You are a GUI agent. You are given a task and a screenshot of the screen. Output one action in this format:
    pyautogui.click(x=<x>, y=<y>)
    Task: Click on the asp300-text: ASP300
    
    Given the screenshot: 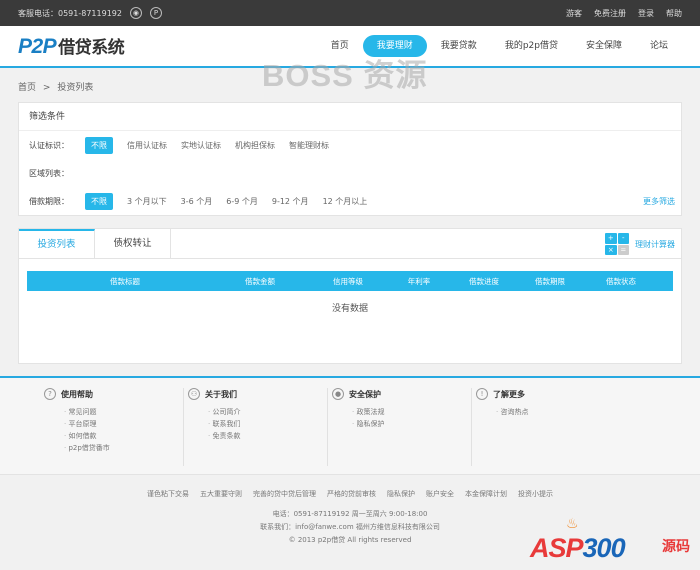 What is the action you would take?
    pyautogui.click(x=578, y=548)
    